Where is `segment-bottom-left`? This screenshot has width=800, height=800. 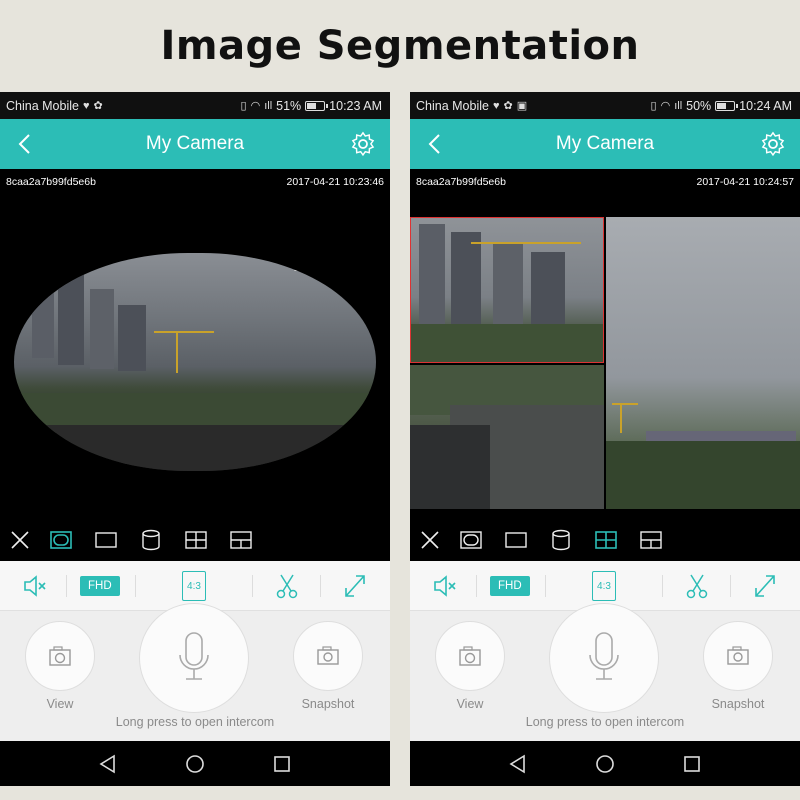 segment-bottom-left is located at coordinates (507, 437).